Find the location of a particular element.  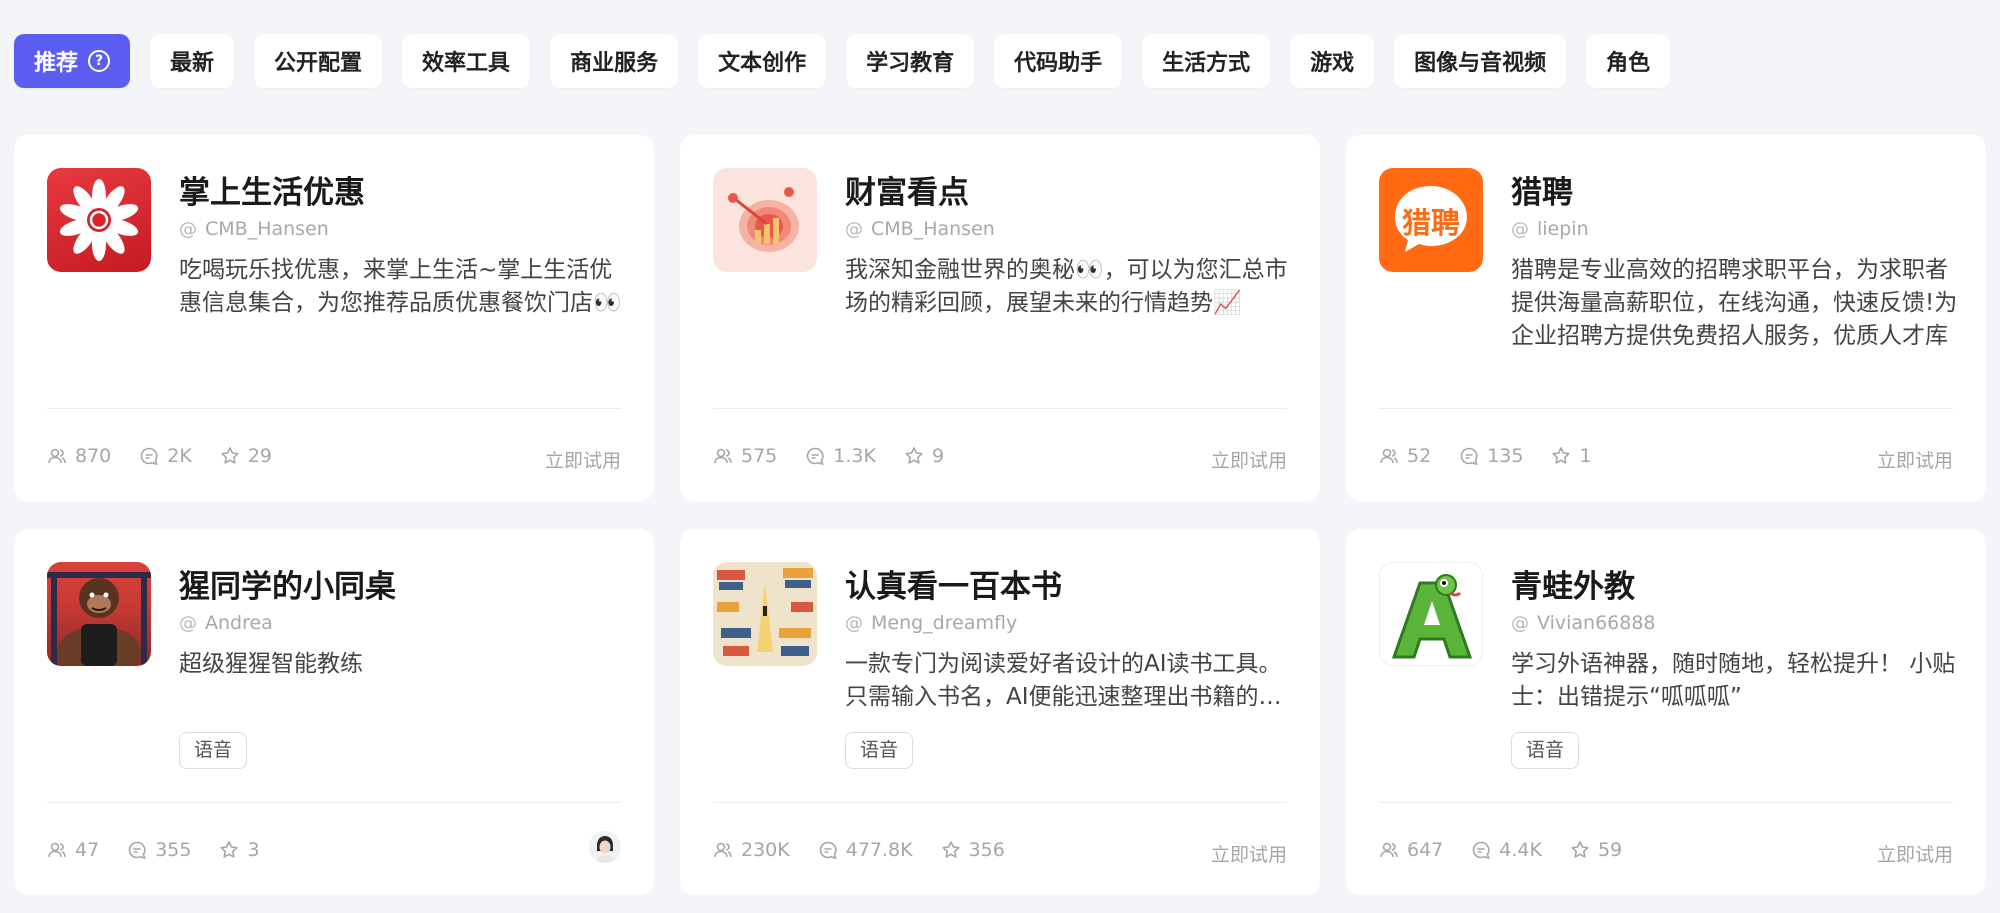

bot-avatar-cmb-life is located at coordinates (99, 220).